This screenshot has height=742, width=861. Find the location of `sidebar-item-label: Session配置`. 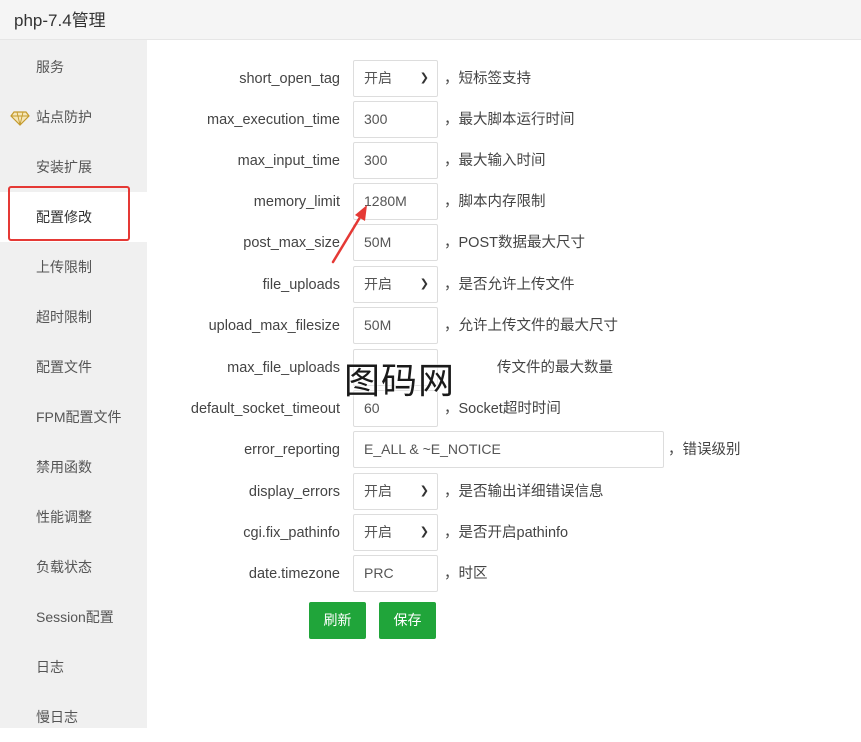

sidebar-item-label: Session配置 is located at coordinates (75, 617).